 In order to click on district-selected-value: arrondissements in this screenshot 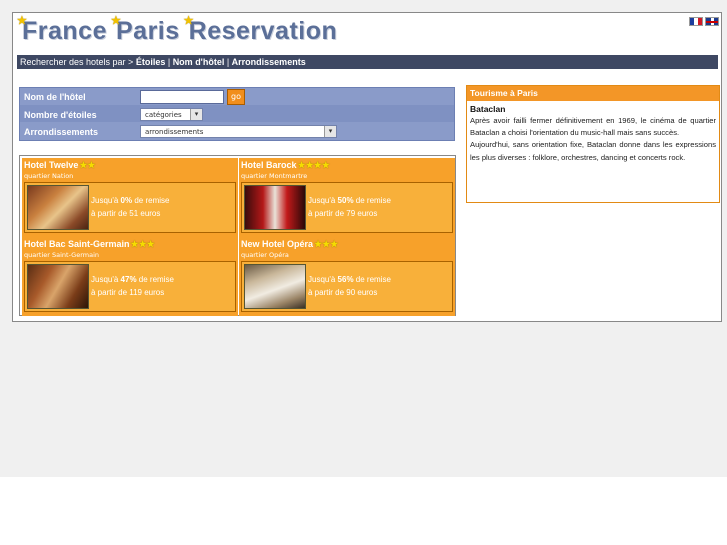, I will do `click(174, 131)`.